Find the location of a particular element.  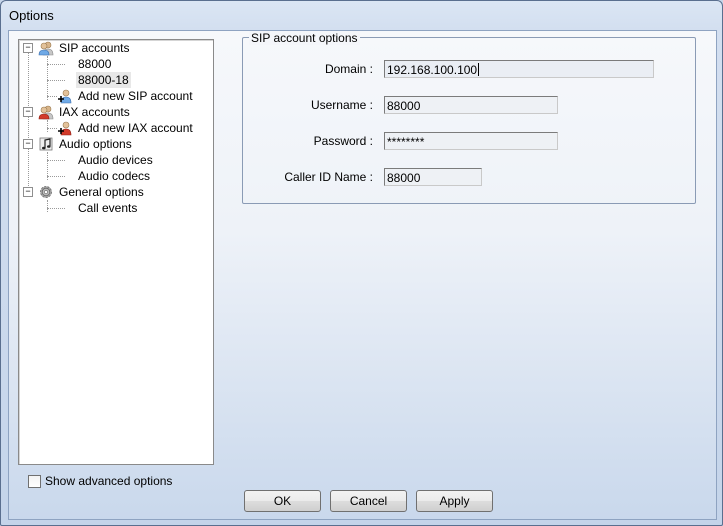

username-label: Username : is located at coordinates (341, 105).